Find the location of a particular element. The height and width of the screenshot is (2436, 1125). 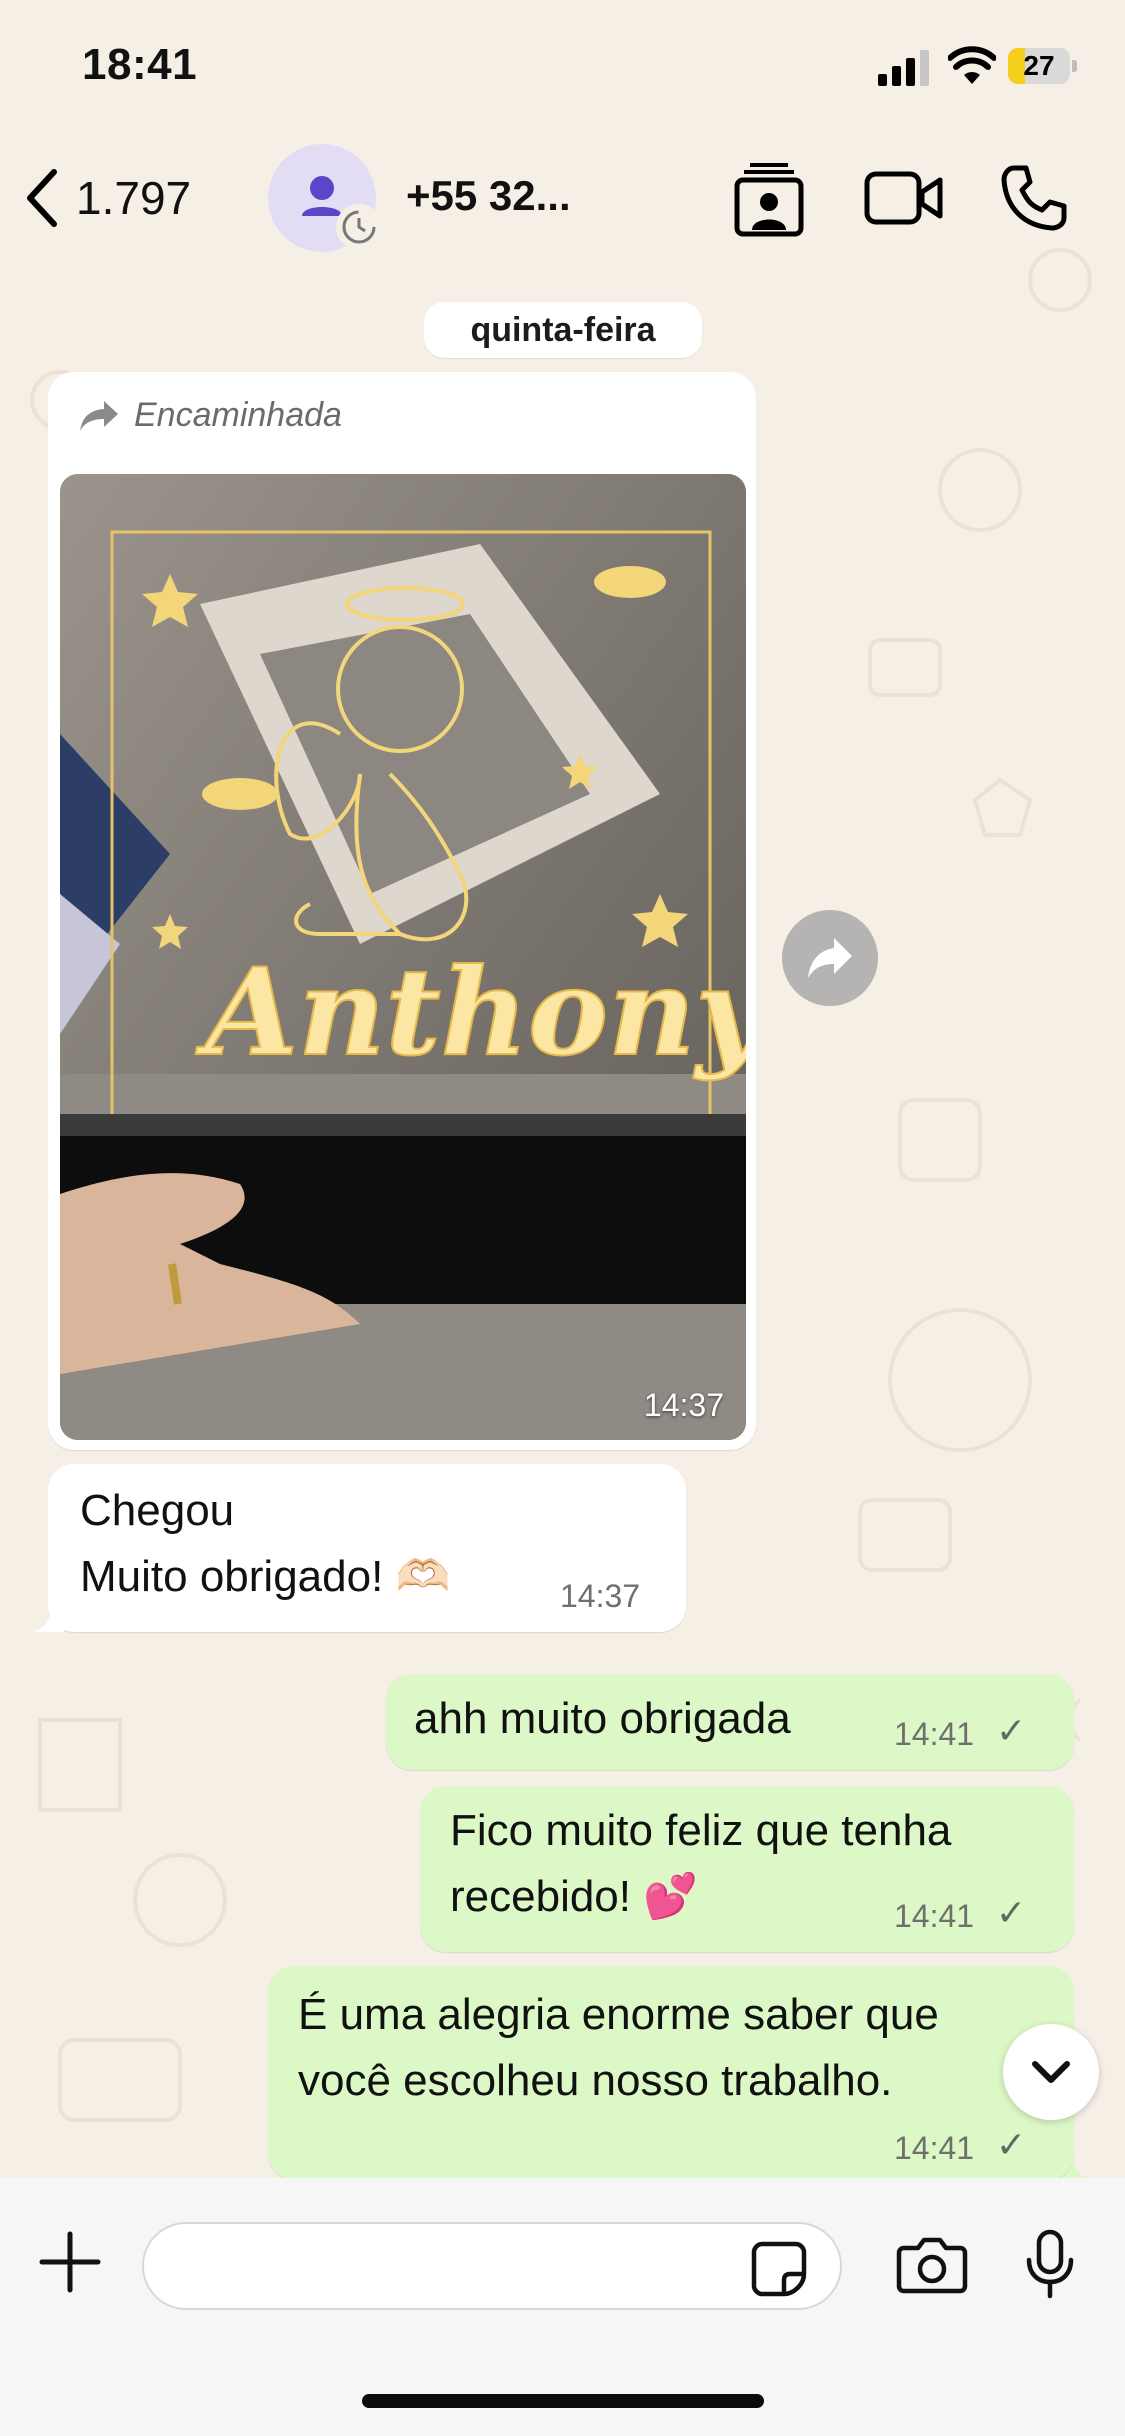

forward-button is located at coordinates (830, 958).